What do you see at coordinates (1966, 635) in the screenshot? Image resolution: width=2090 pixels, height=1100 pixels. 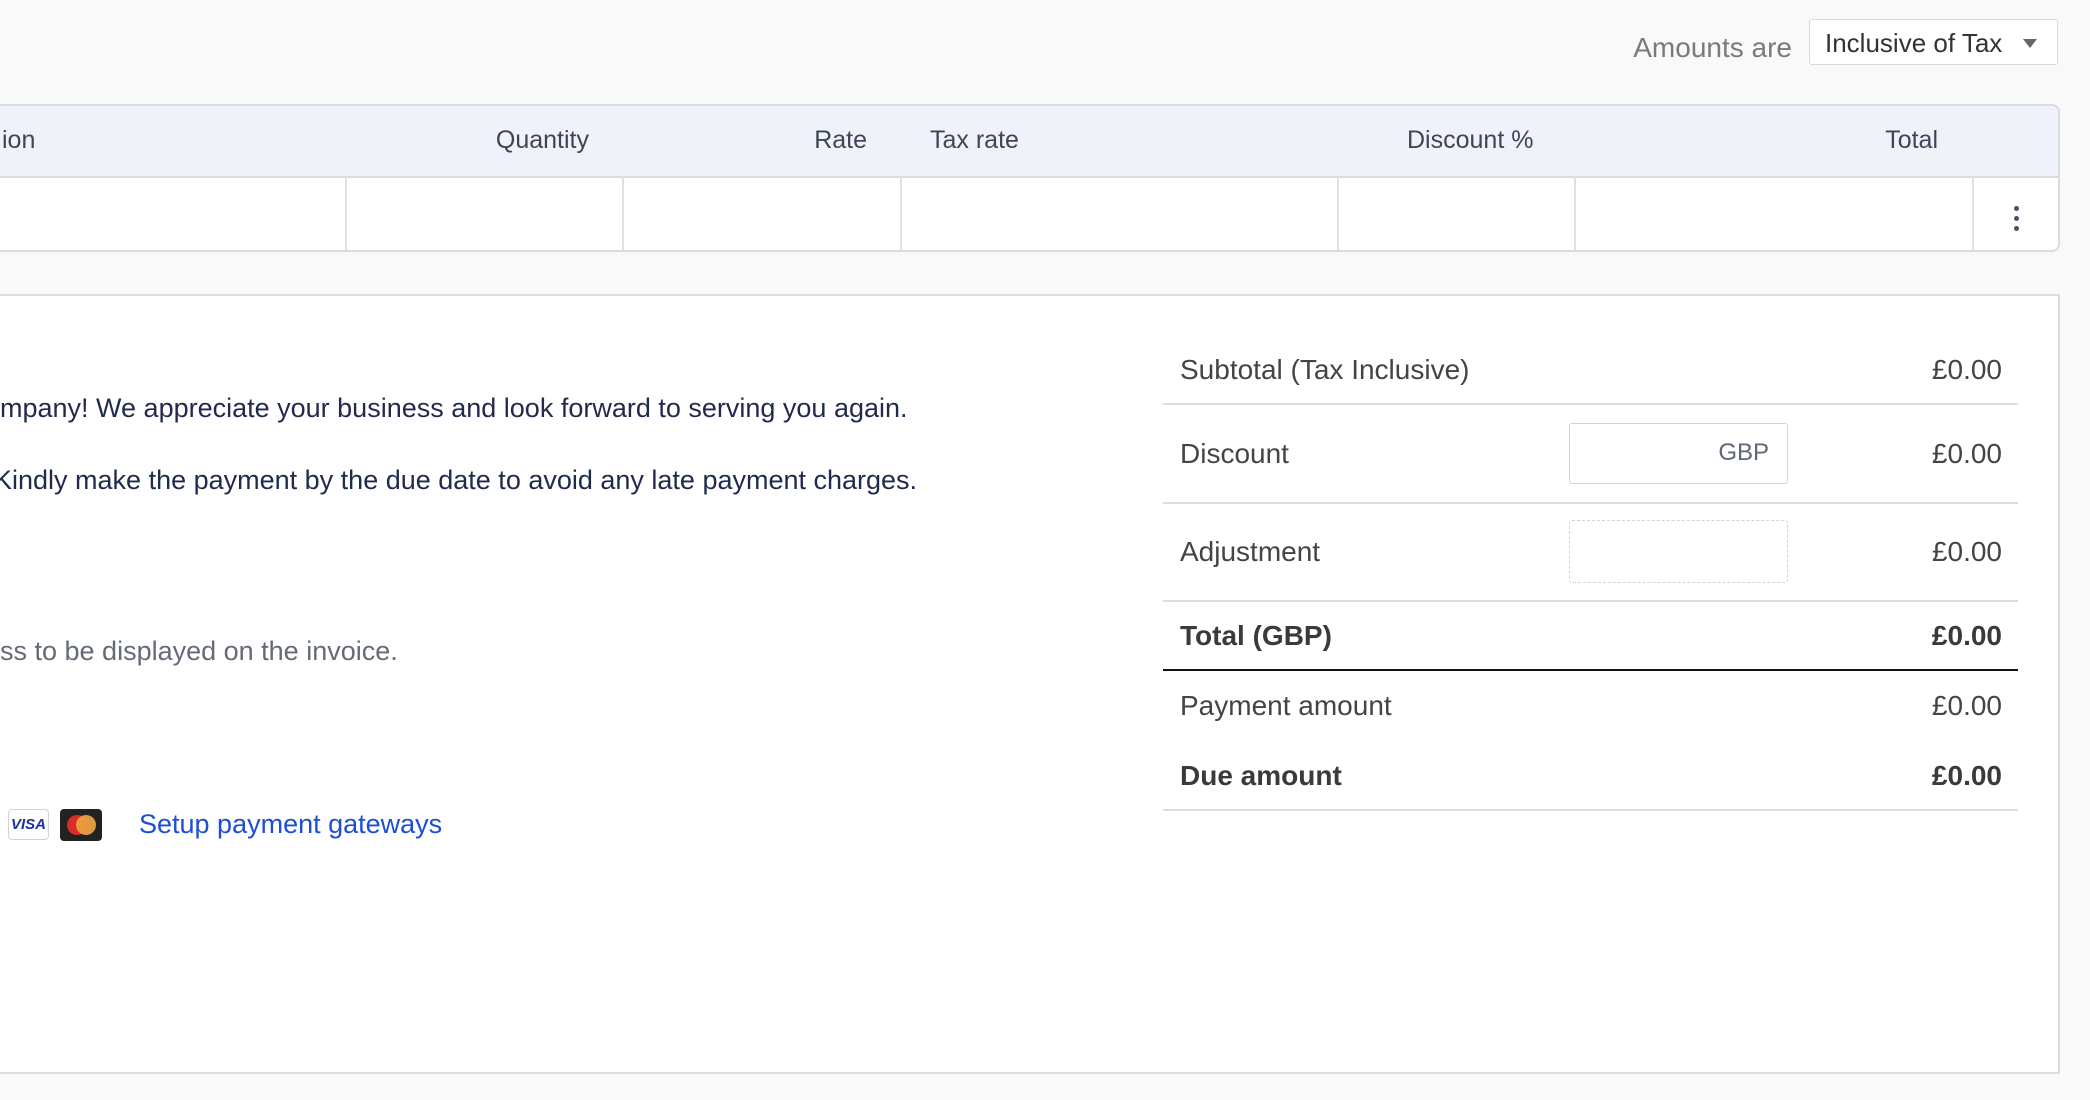 I see `total-value: £0.00` at bounding box center [1966, 635].